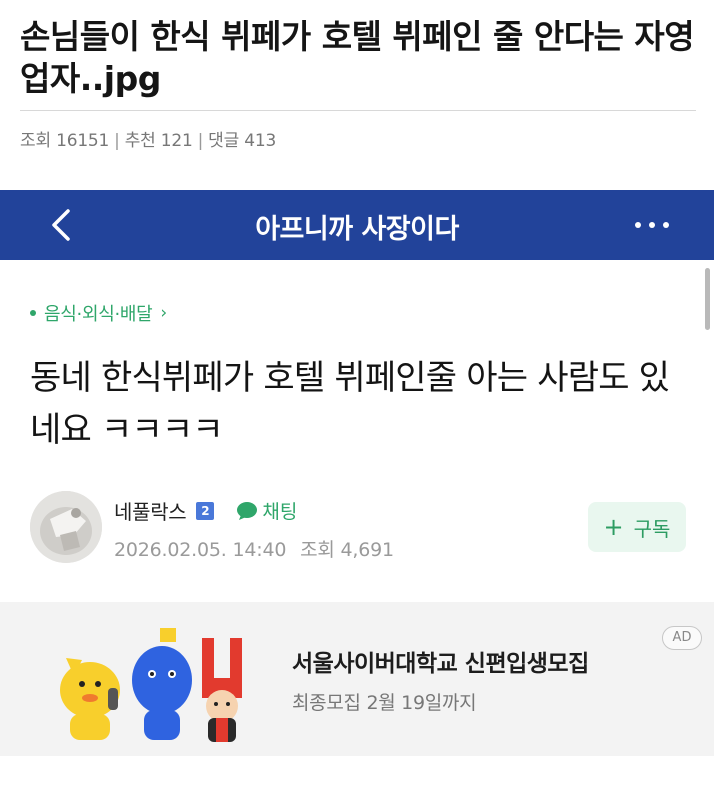  I want to click on article-view-count: 조회 4,691, so click(347, 550).